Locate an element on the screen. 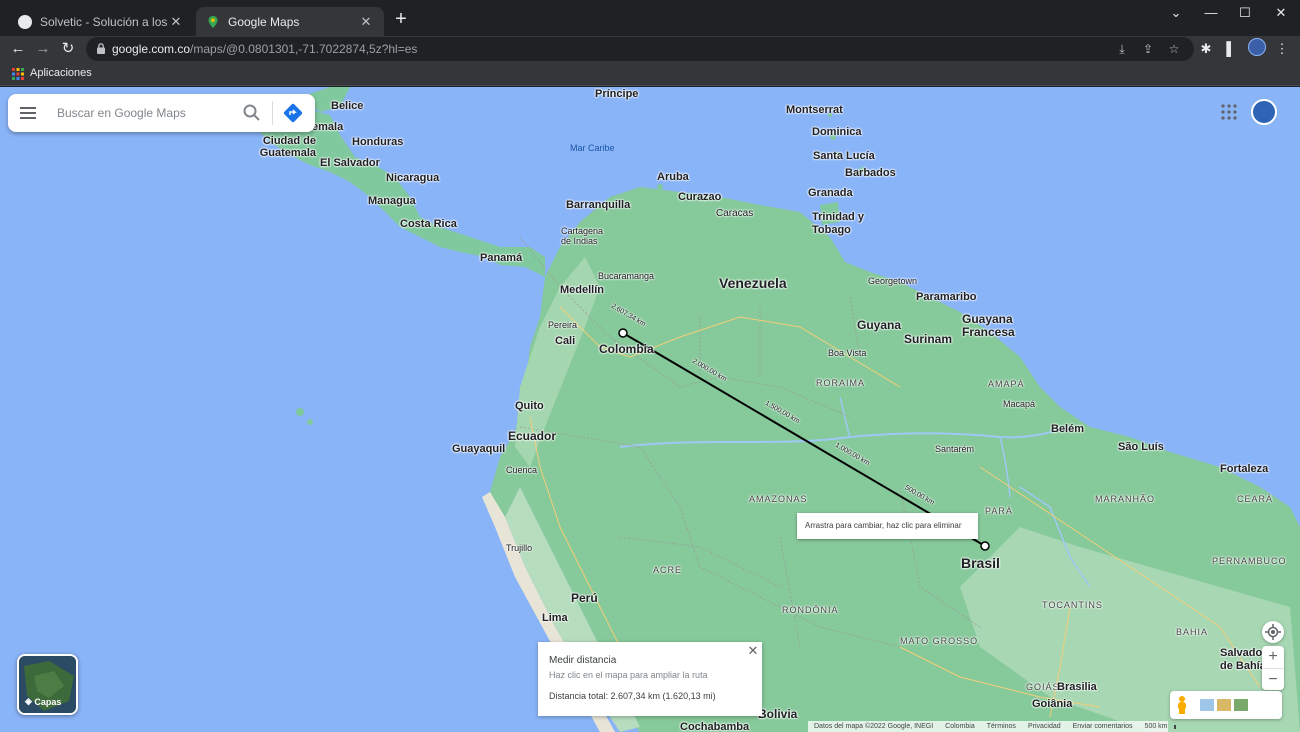 This screenshot has width=1300, height=732. country-link: Colombia is located at coordinates (960, 726).